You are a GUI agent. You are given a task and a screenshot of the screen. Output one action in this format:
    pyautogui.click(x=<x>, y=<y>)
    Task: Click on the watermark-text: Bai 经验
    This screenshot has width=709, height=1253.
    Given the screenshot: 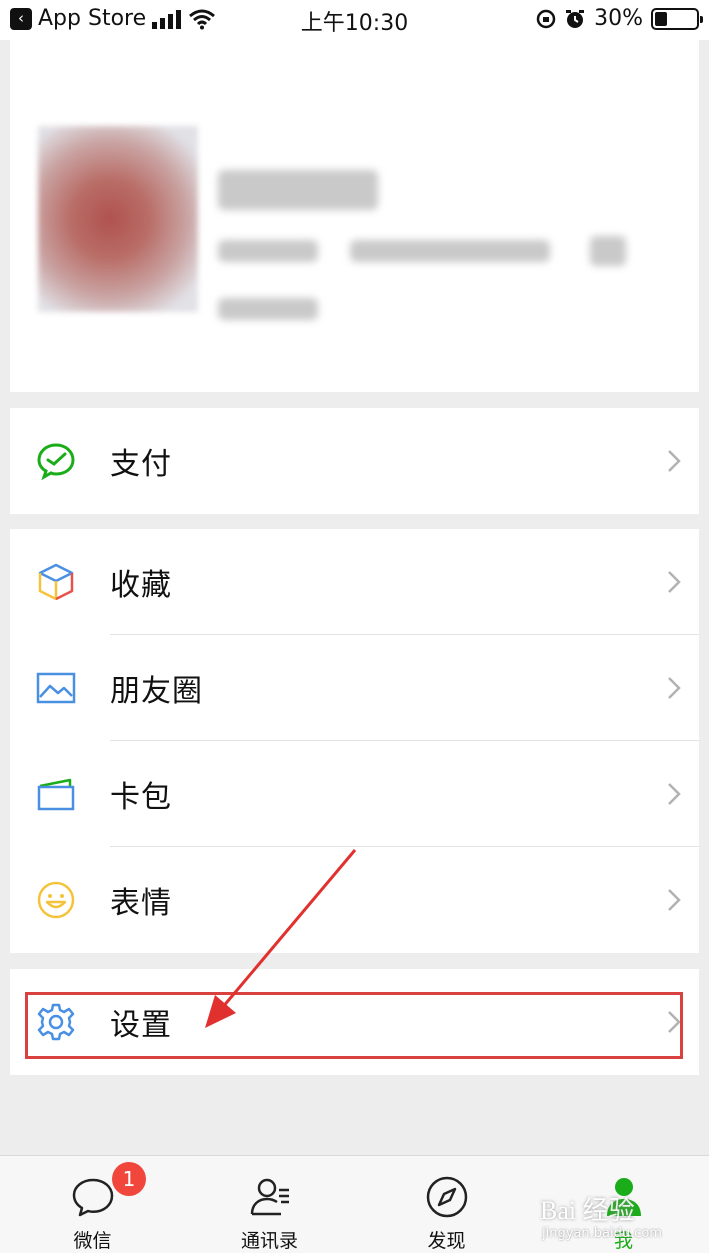 What is the action you would take?
    pyautogui.click(x=587, y=1210)
    